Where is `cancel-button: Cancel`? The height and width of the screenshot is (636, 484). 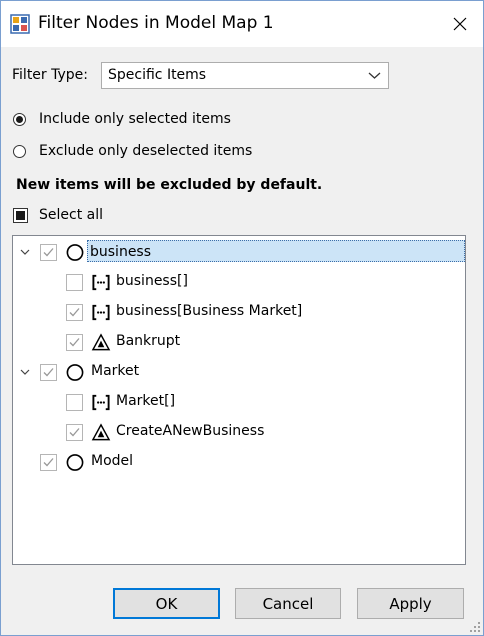 cancel-button: Cancel is located at coordinates (288, 603).